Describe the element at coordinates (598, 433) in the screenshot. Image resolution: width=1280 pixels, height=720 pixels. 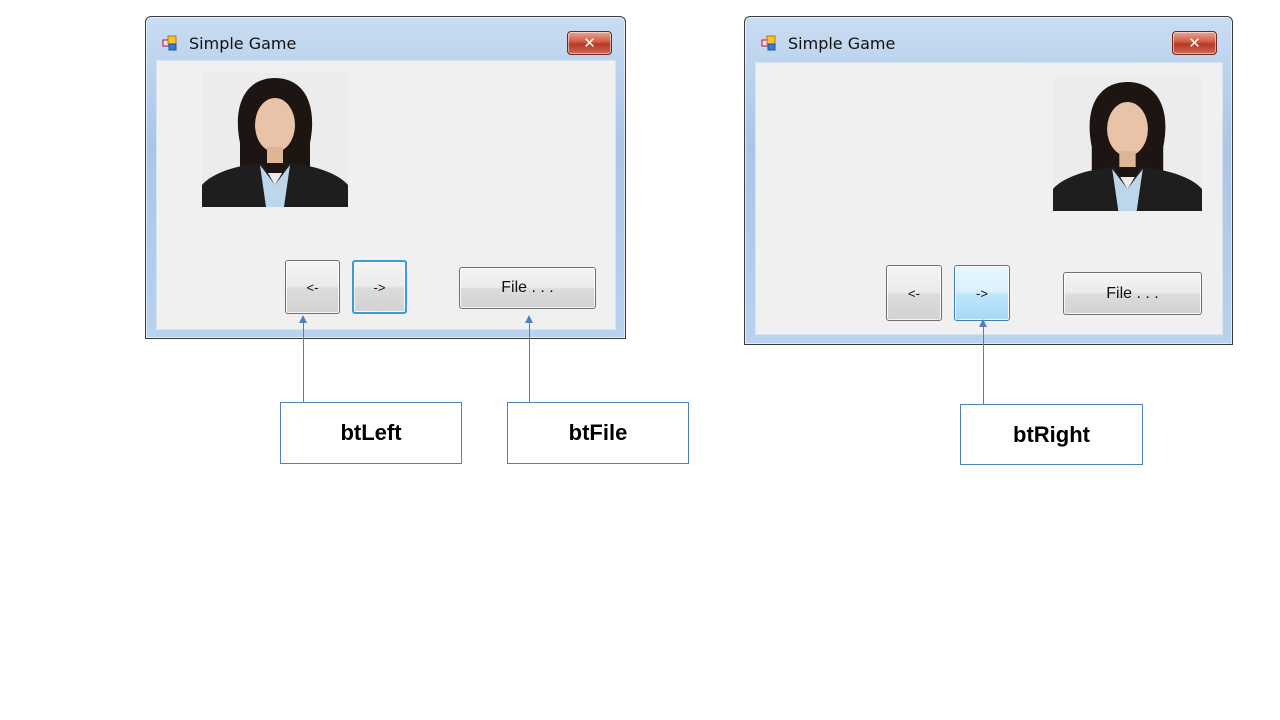
I see `callout-btfile: btFile` at that location.